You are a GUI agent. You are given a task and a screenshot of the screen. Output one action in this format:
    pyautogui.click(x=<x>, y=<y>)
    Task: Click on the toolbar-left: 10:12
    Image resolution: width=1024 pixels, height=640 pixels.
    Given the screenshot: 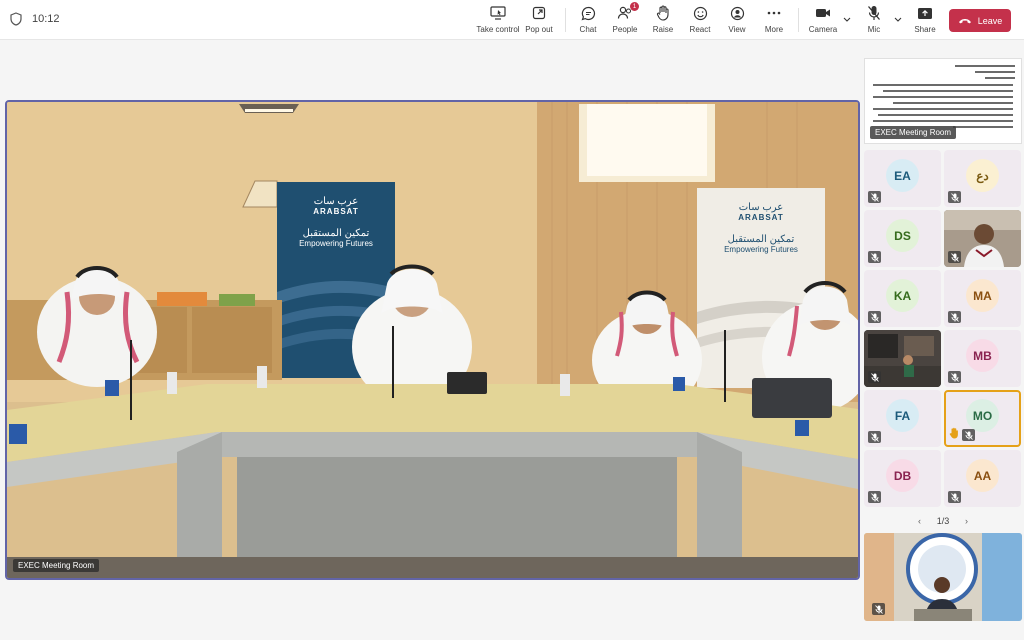 What is the action you would take?
    pyautogui.click(x=35, y=19)
    